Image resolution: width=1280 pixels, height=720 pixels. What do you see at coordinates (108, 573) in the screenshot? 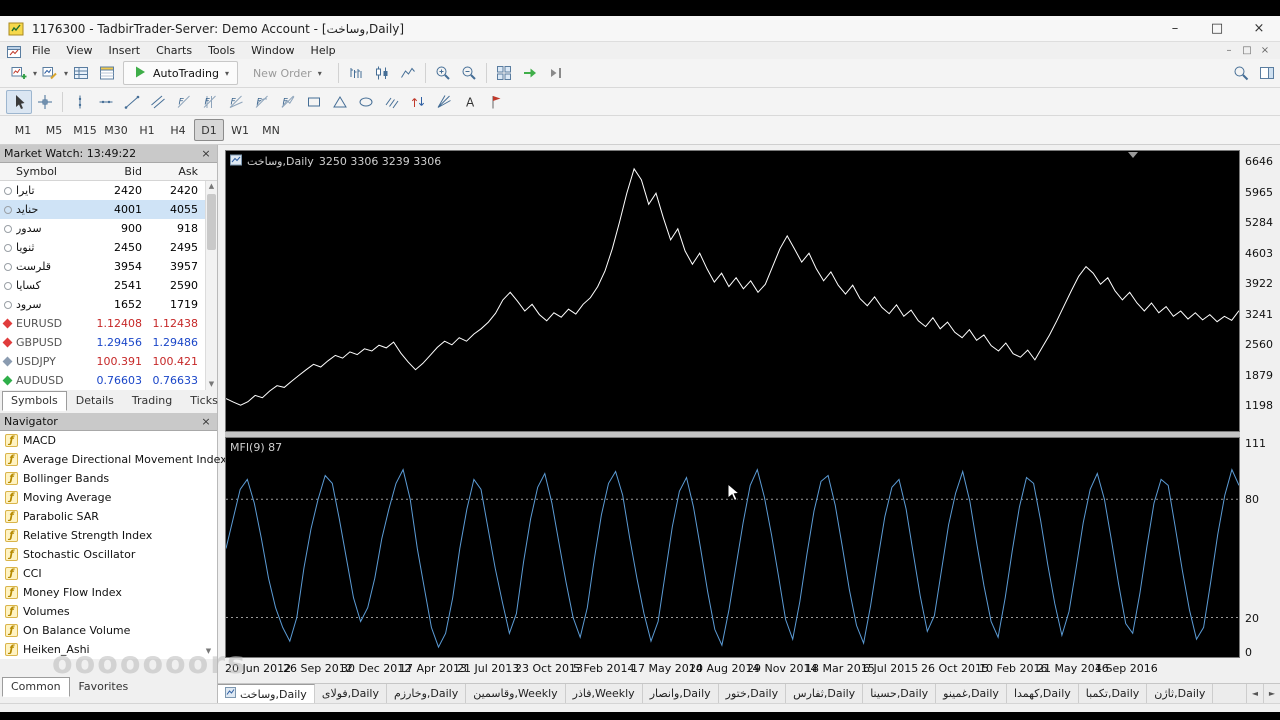
I see `list-item-cci: ƒ CCI` at bounding box center [108, 573].